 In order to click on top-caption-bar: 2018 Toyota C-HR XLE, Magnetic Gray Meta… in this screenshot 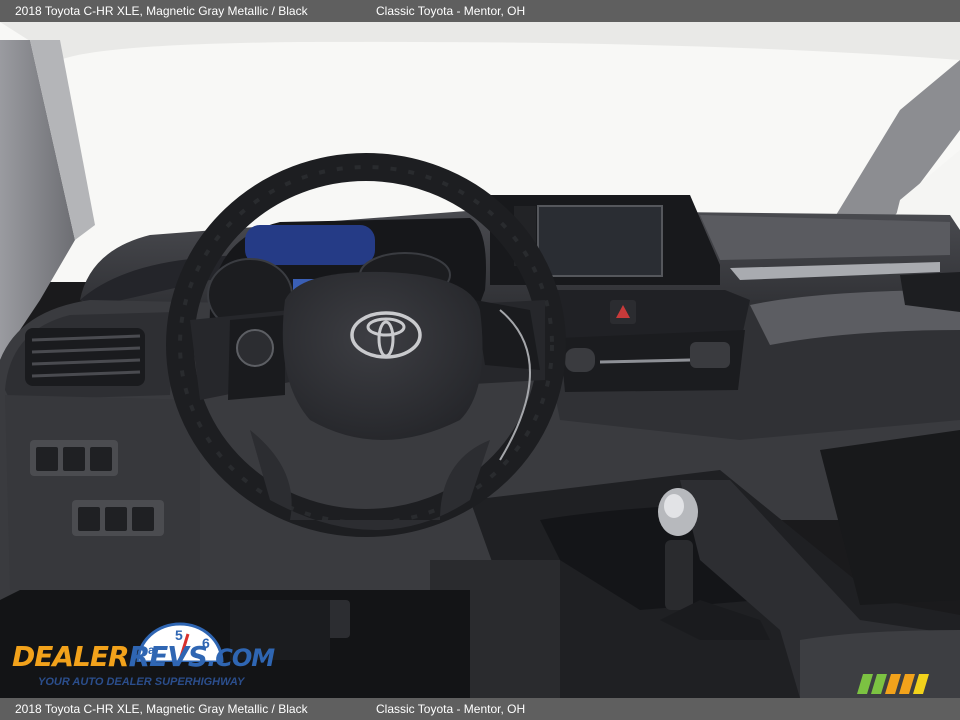, I will do `click(480, 11)`.